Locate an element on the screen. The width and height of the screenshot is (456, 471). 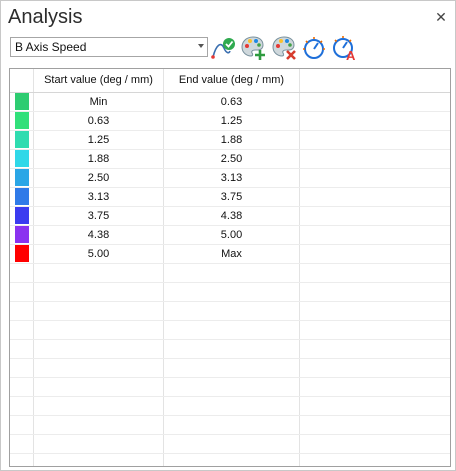
row-start-value: 2.50 is located at coordinates (98, 178).